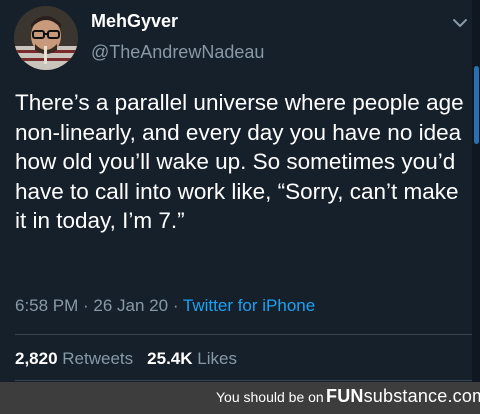 This screenshot has width=480, height=414. Describe the element at coordinates (134, 21) in the screenshot. I see `display-name: MehGyver` at that location.